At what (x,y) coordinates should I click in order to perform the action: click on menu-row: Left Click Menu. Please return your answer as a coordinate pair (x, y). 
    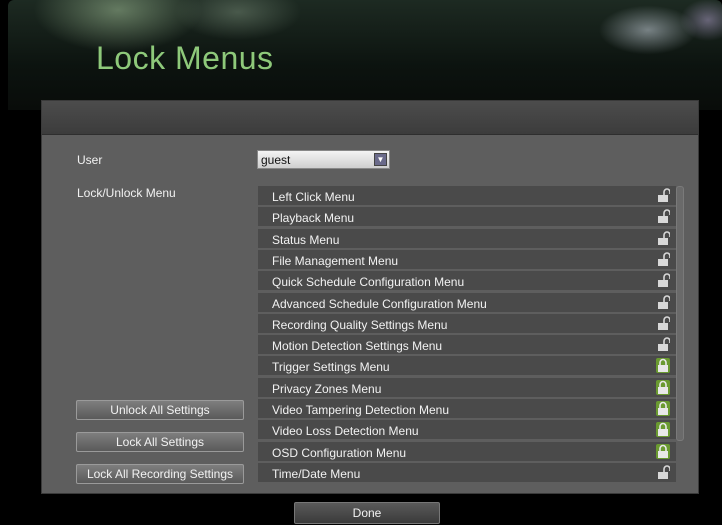
    Looking at the image, I should click on (467, 196).